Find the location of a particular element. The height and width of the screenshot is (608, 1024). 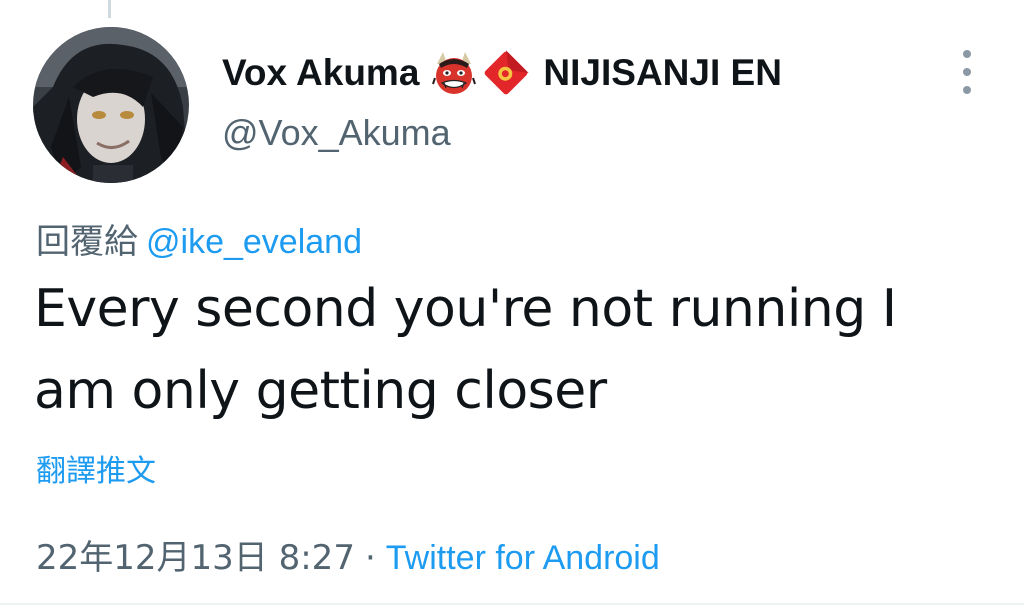

tweet-metadata: 22年12月13日 8:27 · Twitter for Android is located at coordinates (348, 554).